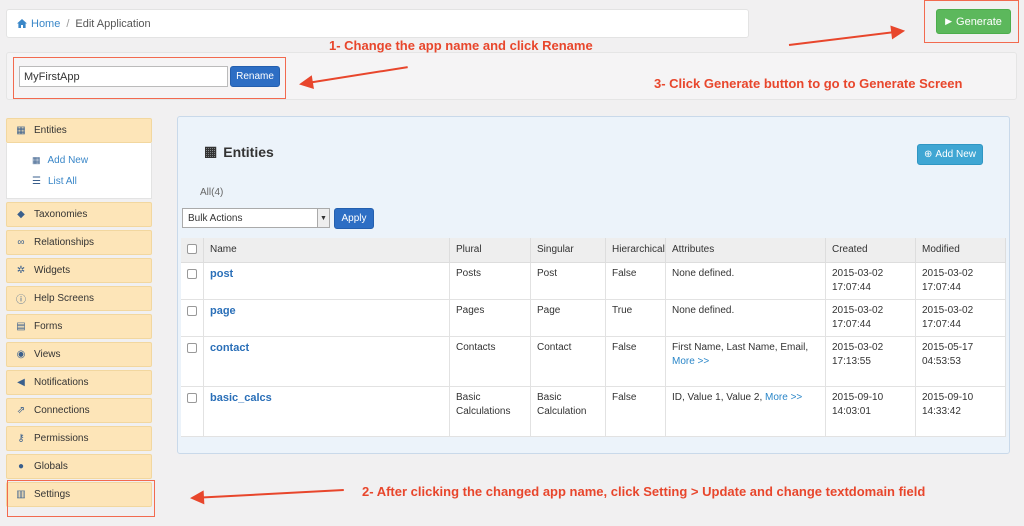  What do you see at coordinates (22, 23) in the screenshot?
I see `home-icon` at bounding box center [22, 23].